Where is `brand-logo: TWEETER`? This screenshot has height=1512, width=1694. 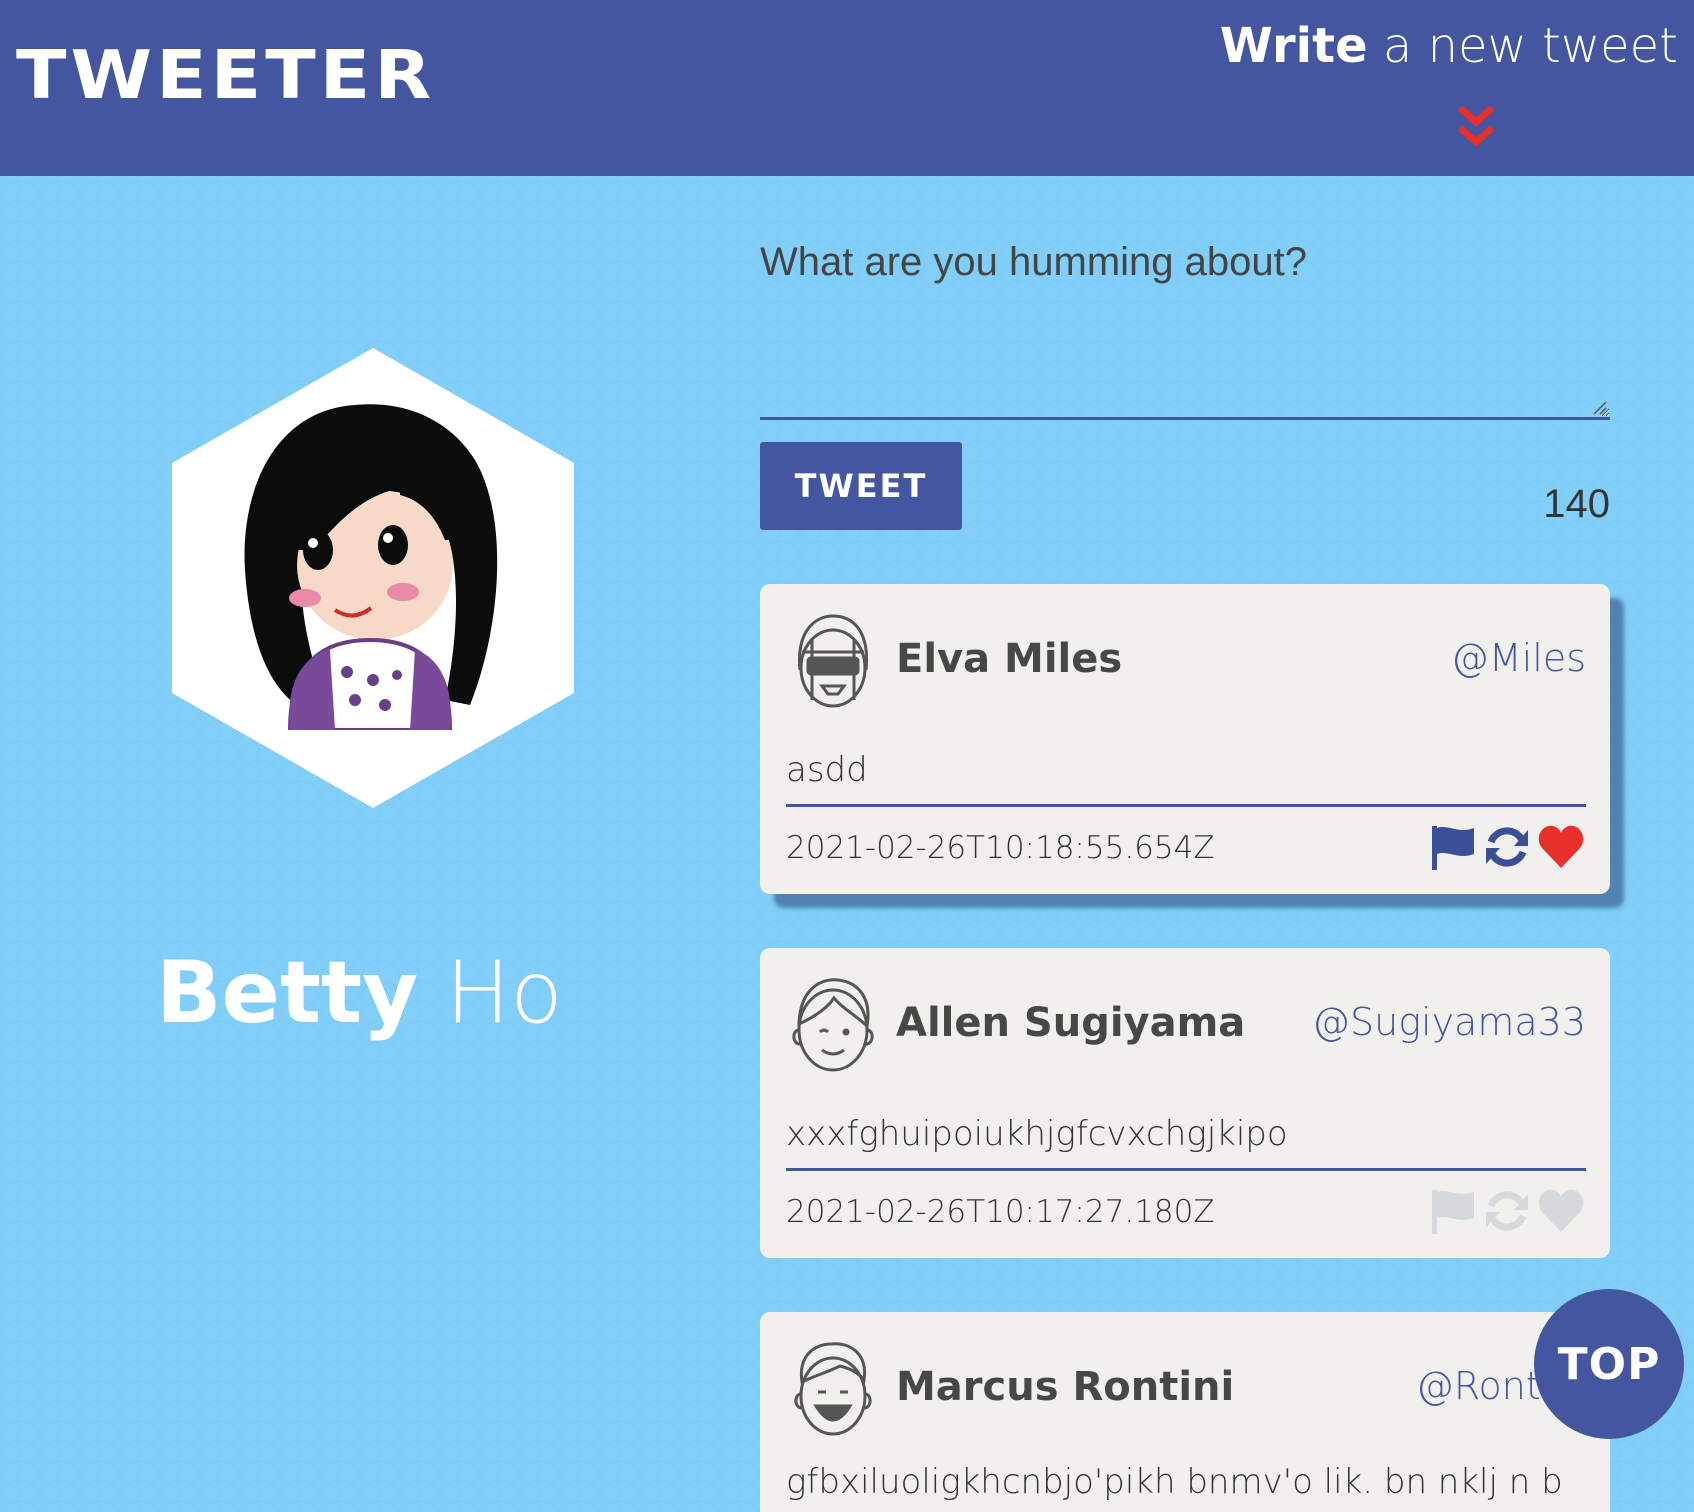
brand-logo: TWEETER is located at coordinates (226, 75).